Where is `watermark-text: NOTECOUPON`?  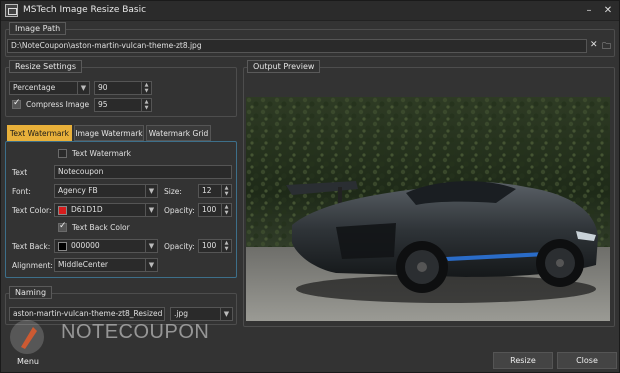
watermark-text: NOTECOUPON is located at coordinates (135, 332).